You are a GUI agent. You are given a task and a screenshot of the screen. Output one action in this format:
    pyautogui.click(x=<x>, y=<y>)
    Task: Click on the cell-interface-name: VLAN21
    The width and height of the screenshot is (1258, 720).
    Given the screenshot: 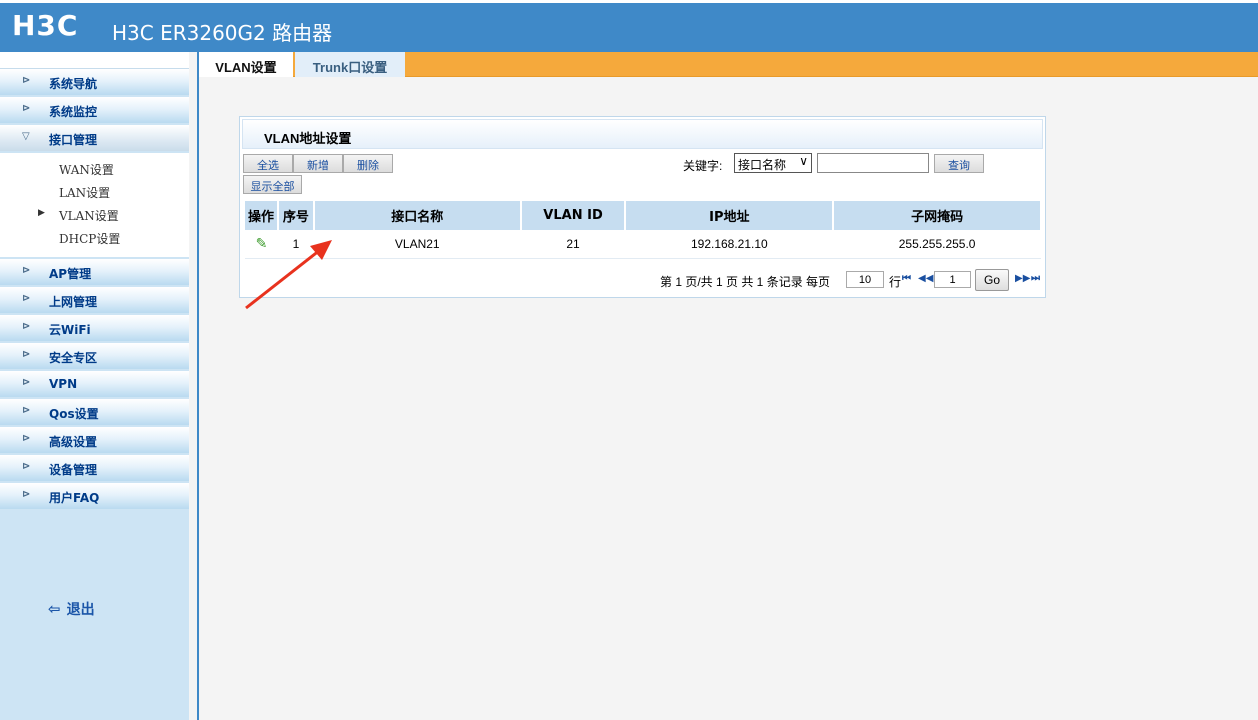 What is the action you would take?
    pyautogui.click(x=417, y=244)
    